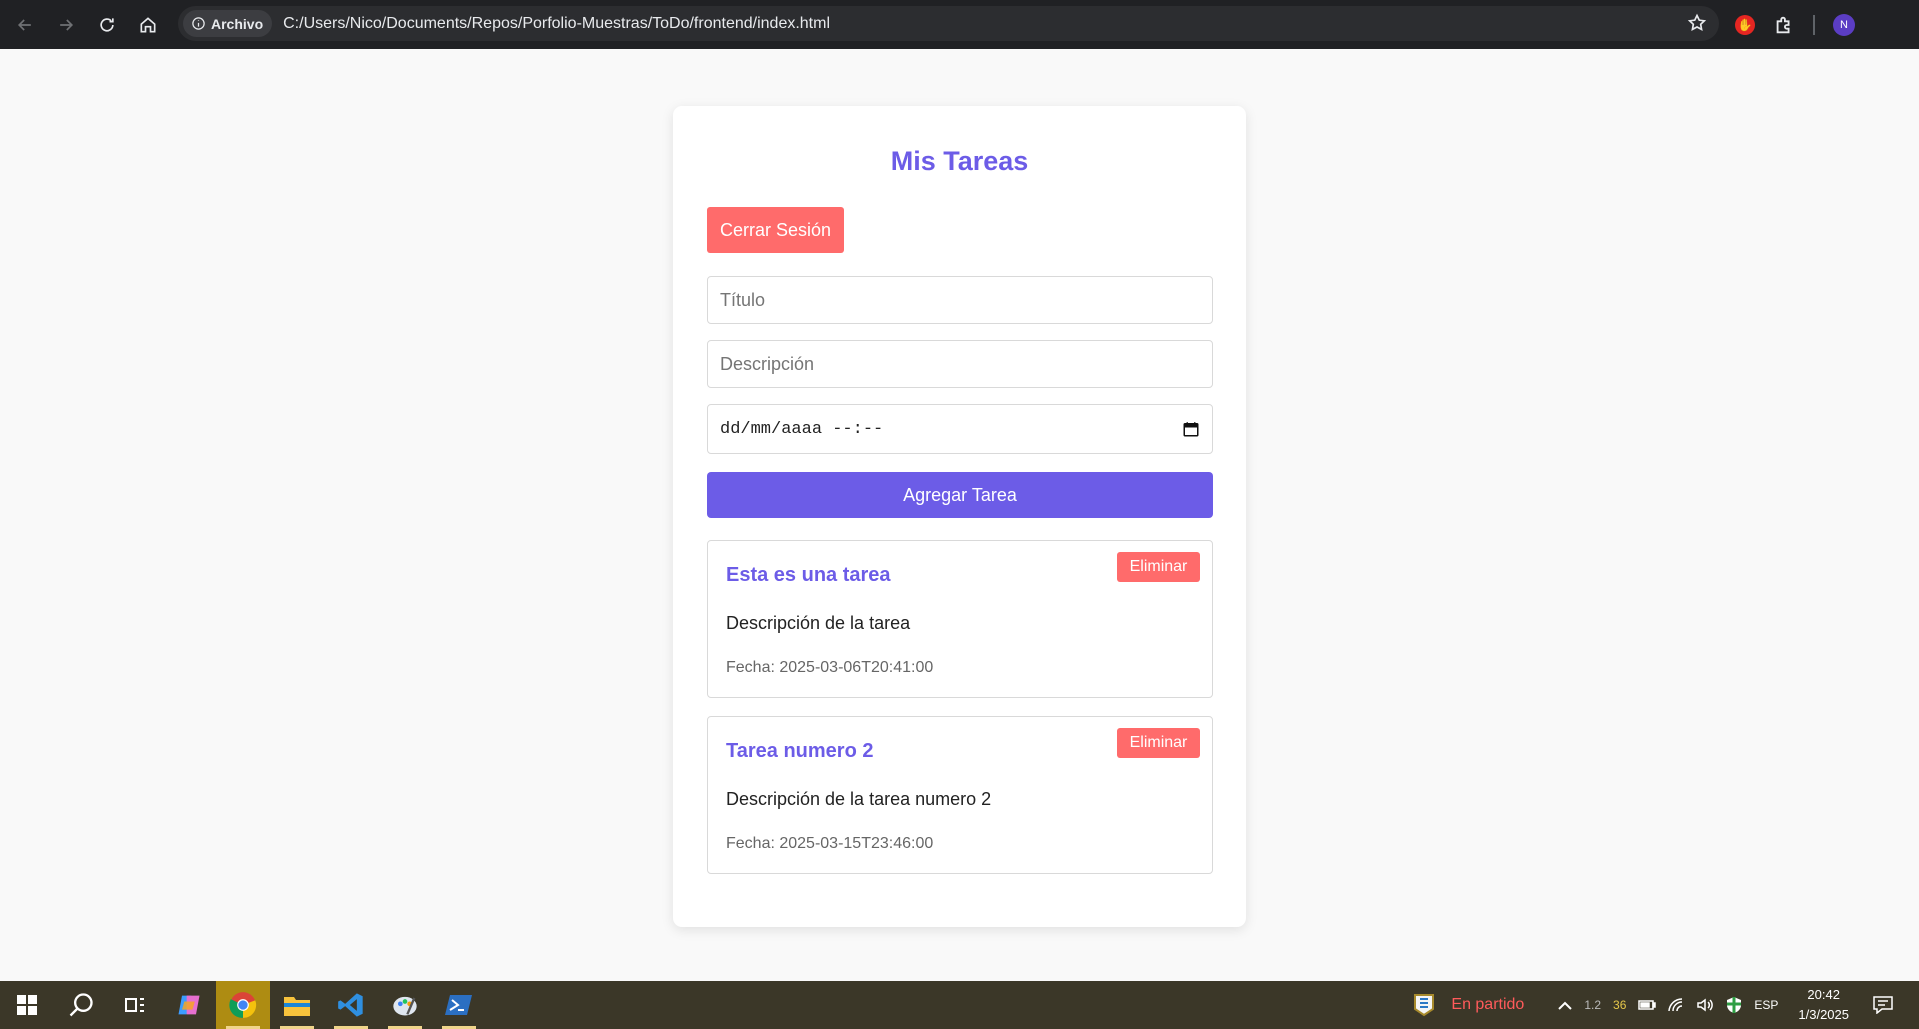 The height and width of the screenshot is (1029, 1919). What do you see at coordinates (830, 667) in the screenshot?
I see `task-date: Fecha: 2025-03-06T20:41:00` at bounding box center [830, 667].